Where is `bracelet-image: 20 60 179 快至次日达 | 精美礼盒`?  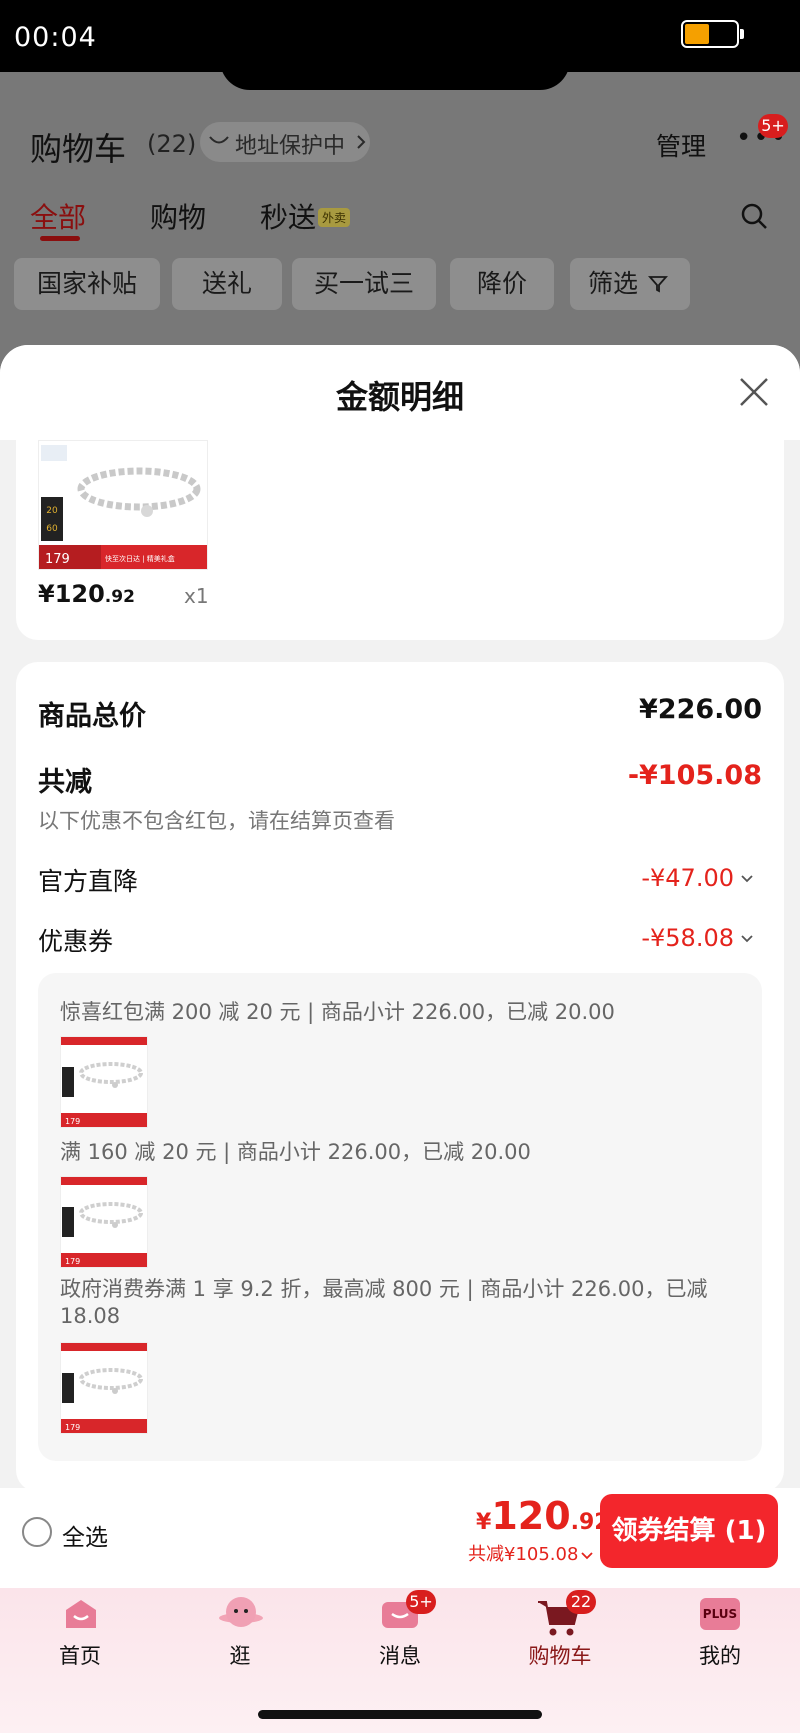 bracelet-image: 20 60 179 快至次日达 | 精美礼盒 is located at coordinates (123, 505).